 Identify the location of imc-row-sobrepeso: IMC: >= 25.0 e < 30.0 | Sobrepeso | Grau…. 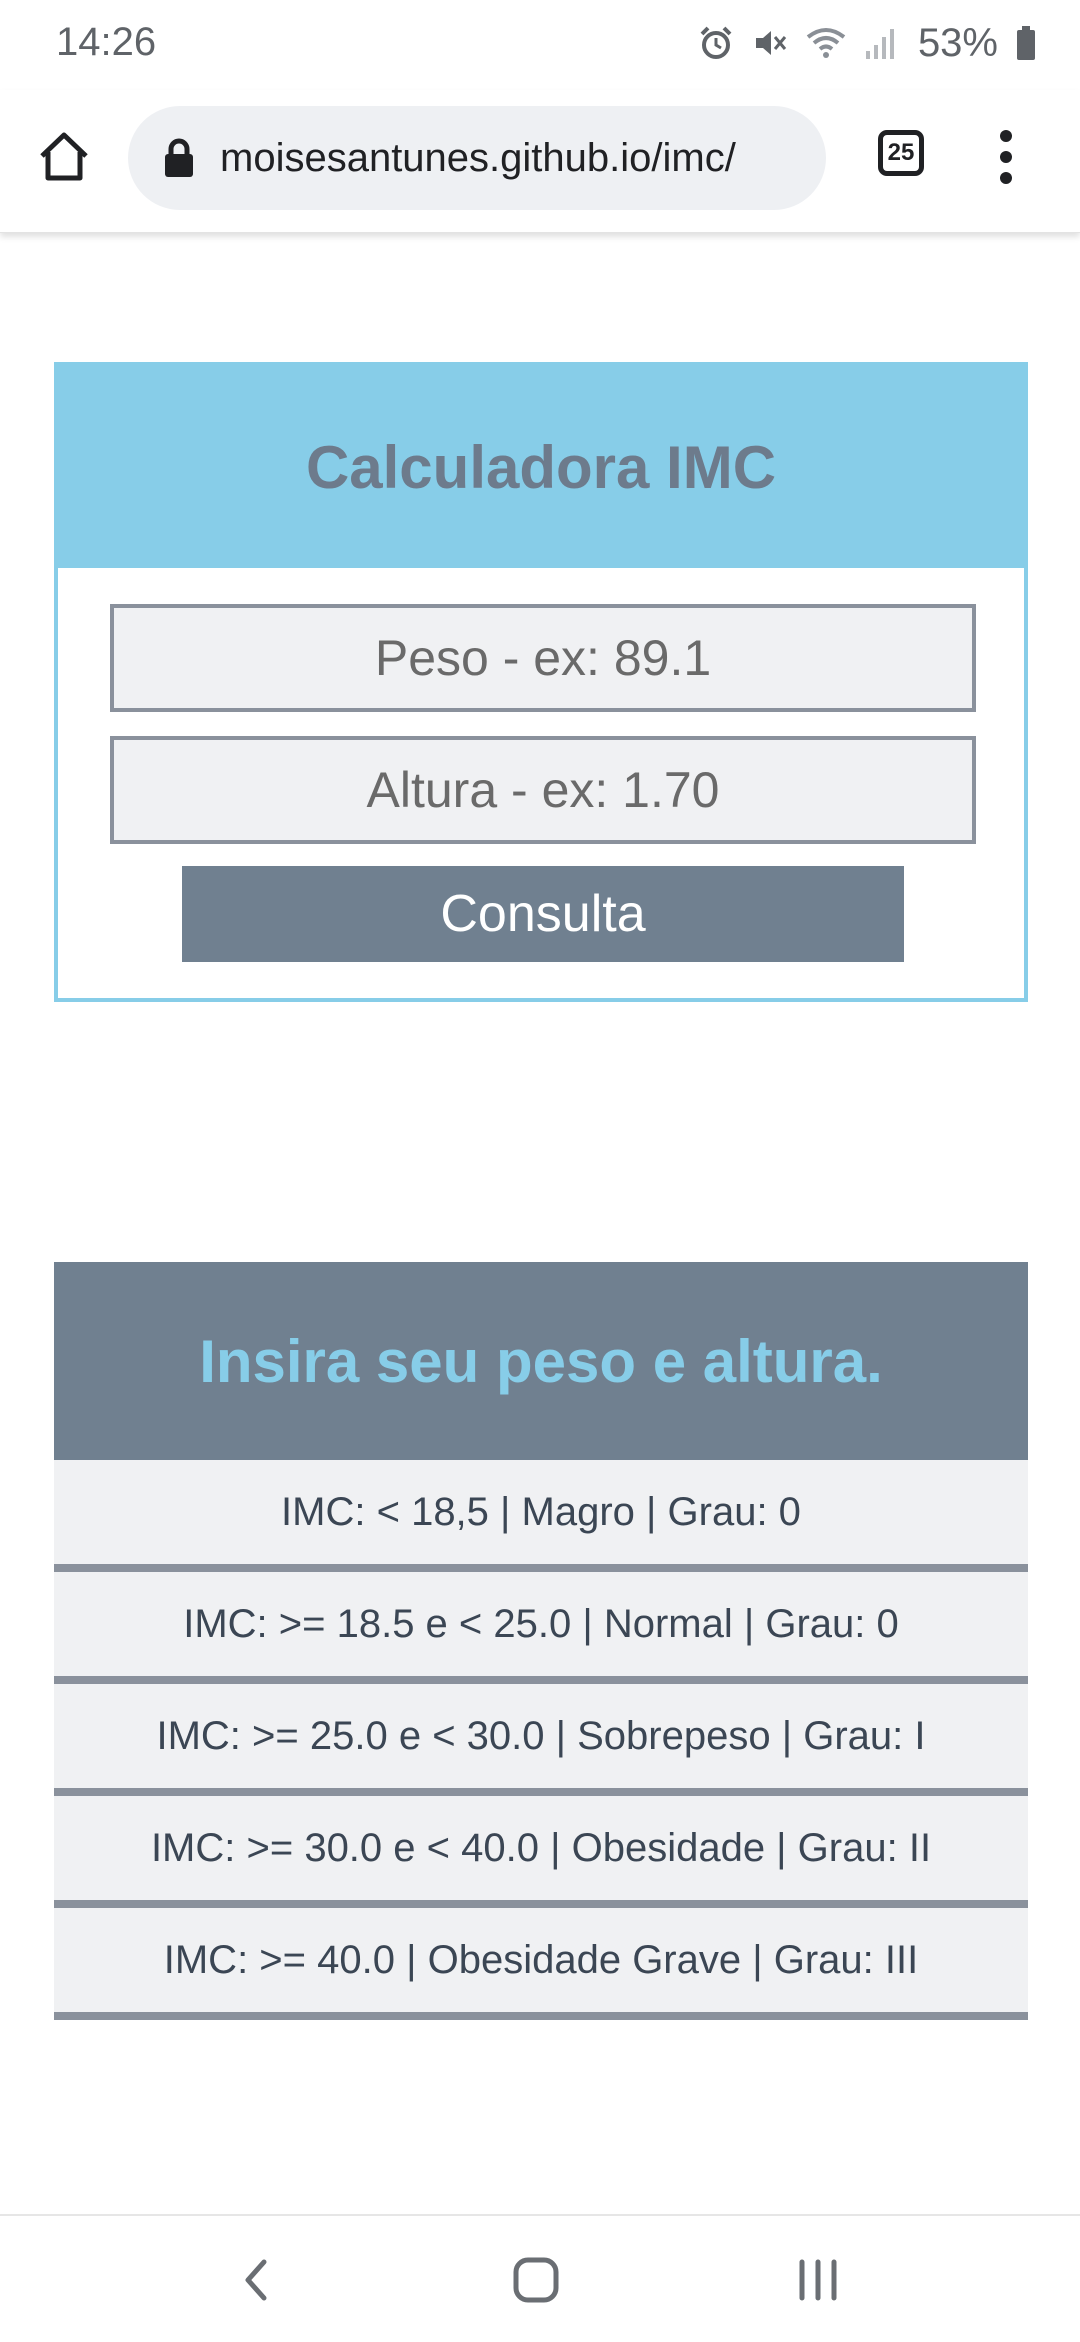
(541, 1740).